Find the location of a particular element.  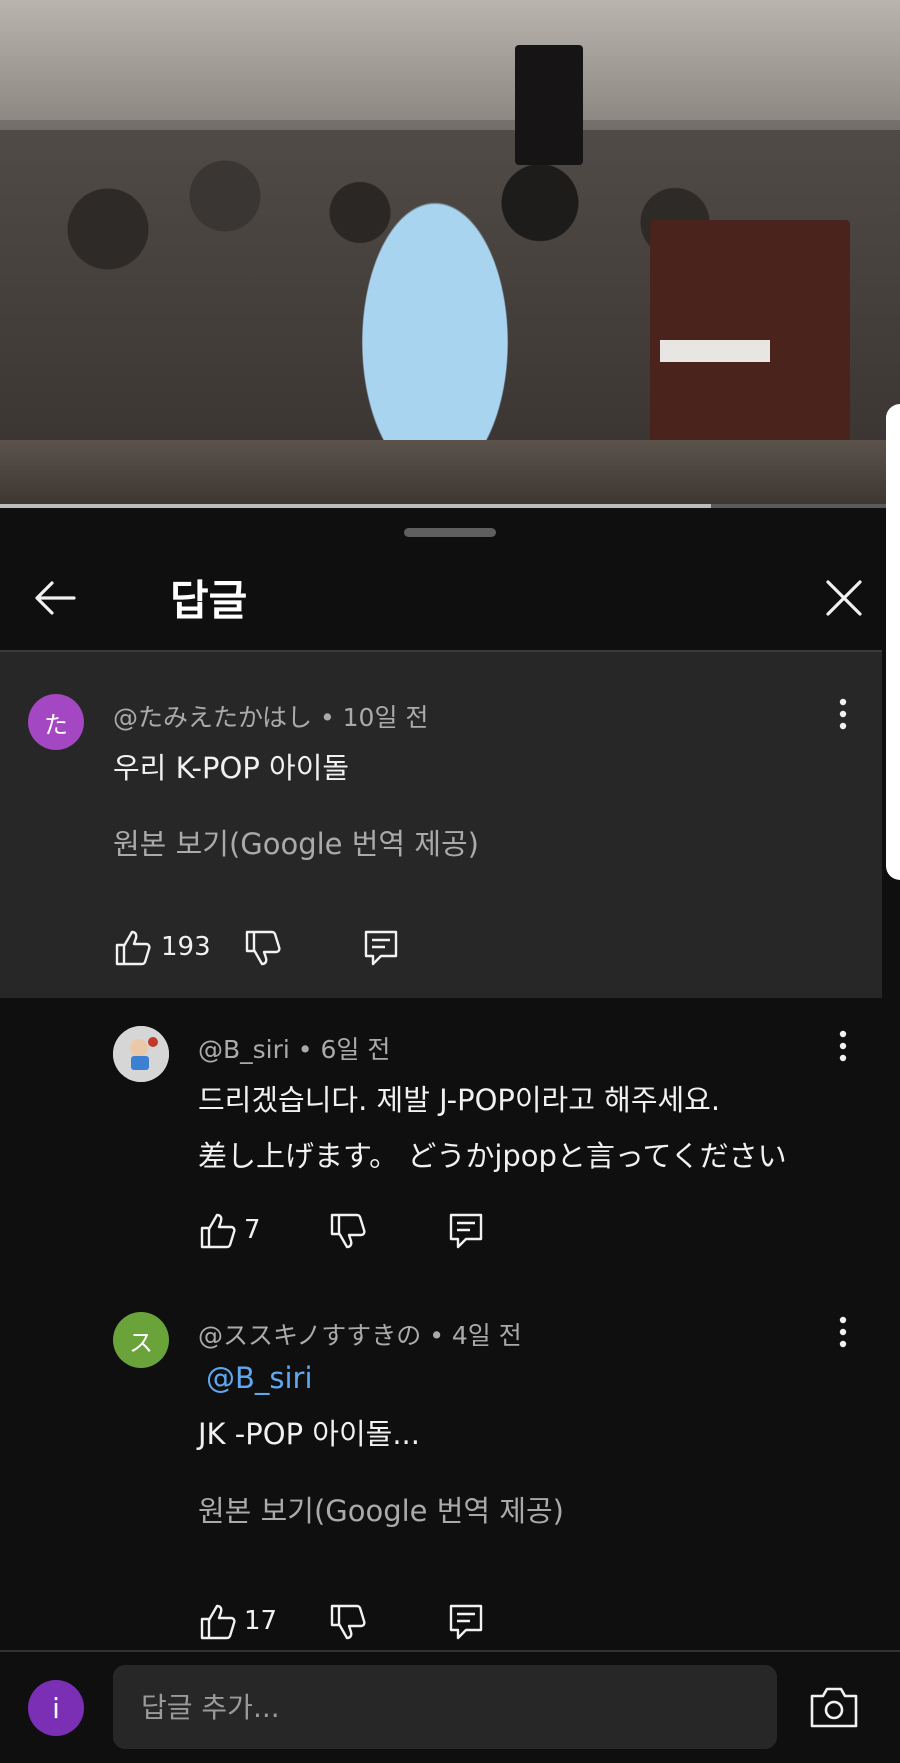

comment-meta: @たみえたかはし • 10일 전 is located at coordinates (271, 717).